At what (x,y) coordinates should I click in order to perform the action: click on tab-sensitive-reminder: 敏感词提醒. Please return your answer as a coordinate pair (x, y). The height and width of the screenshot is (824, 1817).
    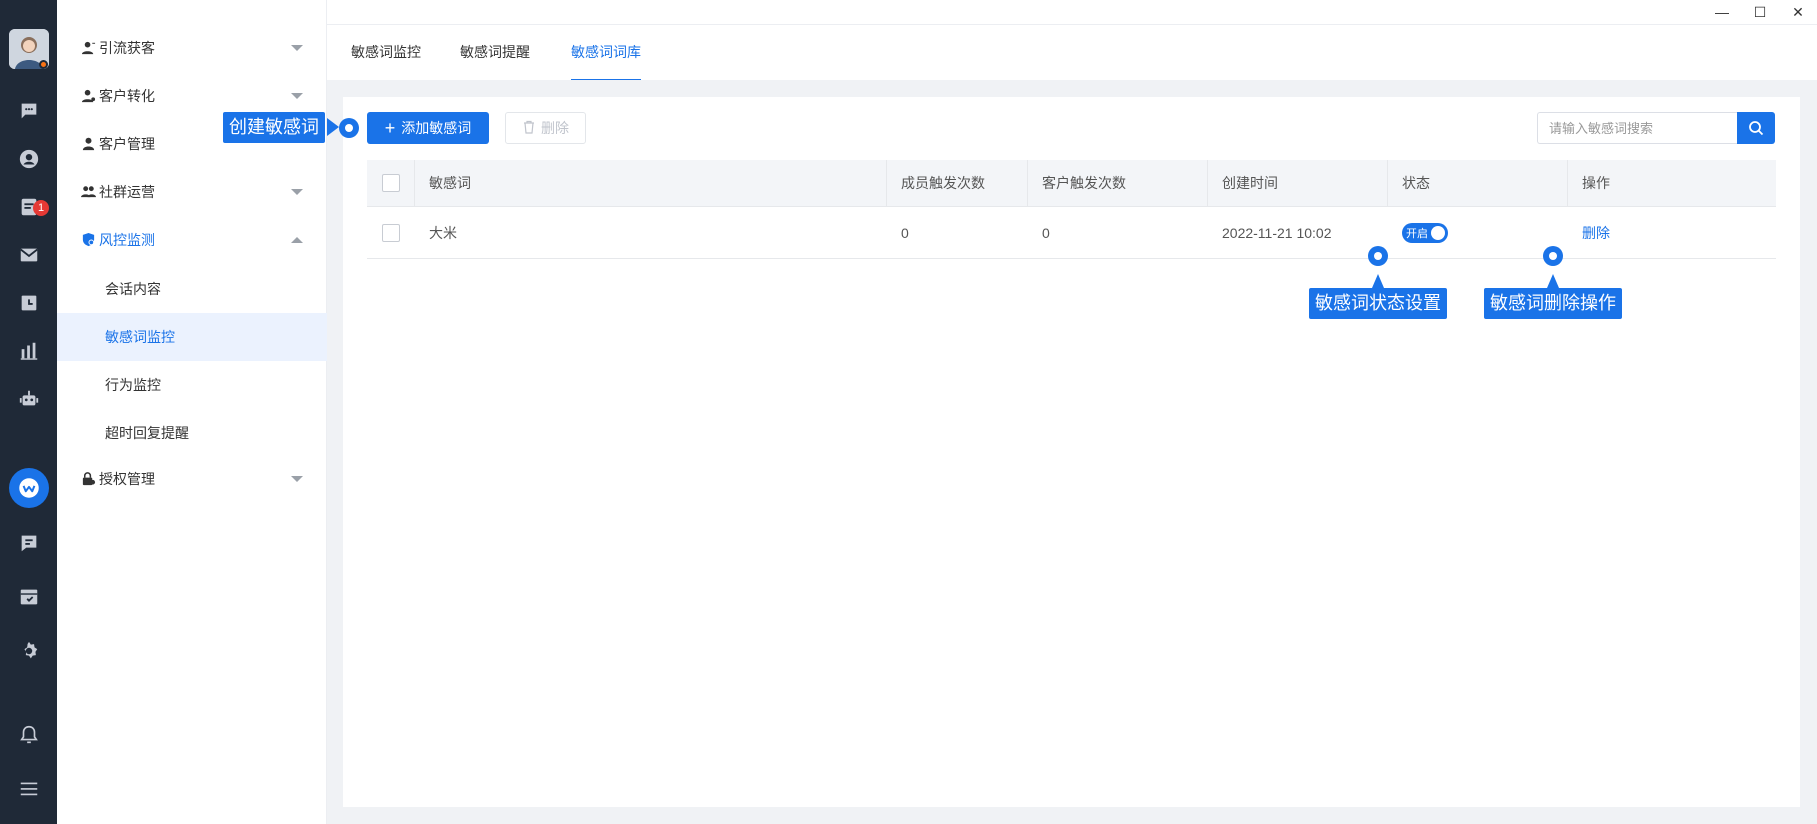
    Looking at the image, I should click on (495, 52).